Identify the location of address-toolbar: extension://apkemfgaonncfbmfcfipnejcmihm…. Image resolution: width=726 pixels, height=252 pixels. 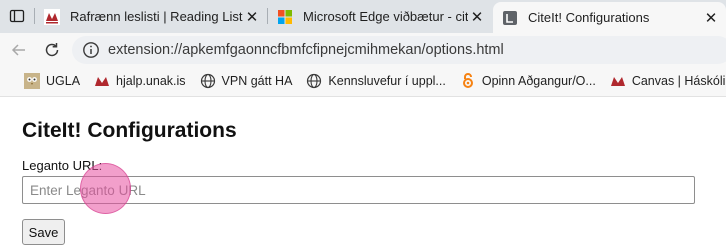
(363, 49).